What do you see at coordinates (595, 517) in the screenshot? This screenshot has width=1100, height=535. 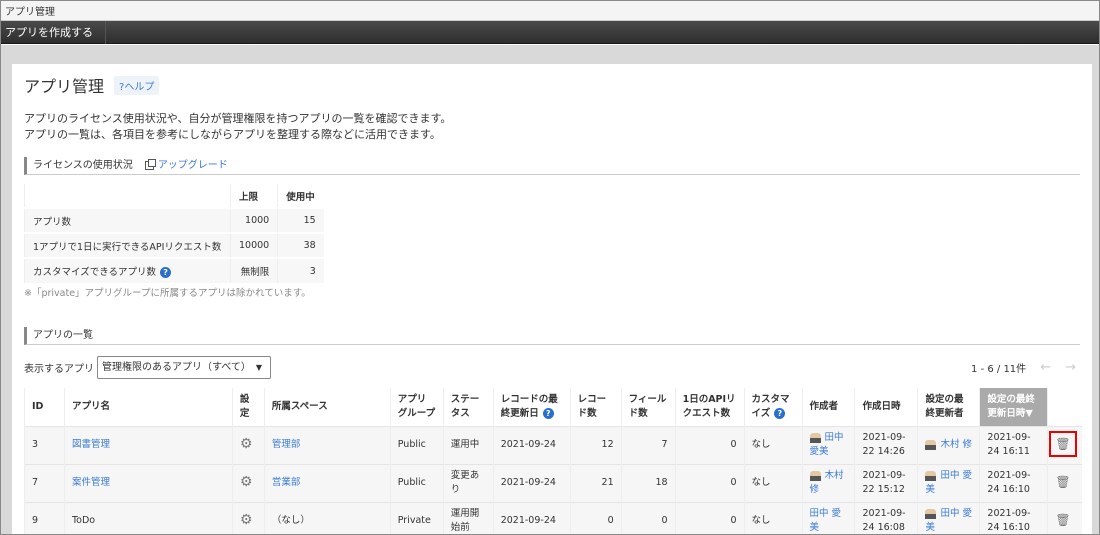 I see `cell-records: 0` at bounding box center [595, 517].